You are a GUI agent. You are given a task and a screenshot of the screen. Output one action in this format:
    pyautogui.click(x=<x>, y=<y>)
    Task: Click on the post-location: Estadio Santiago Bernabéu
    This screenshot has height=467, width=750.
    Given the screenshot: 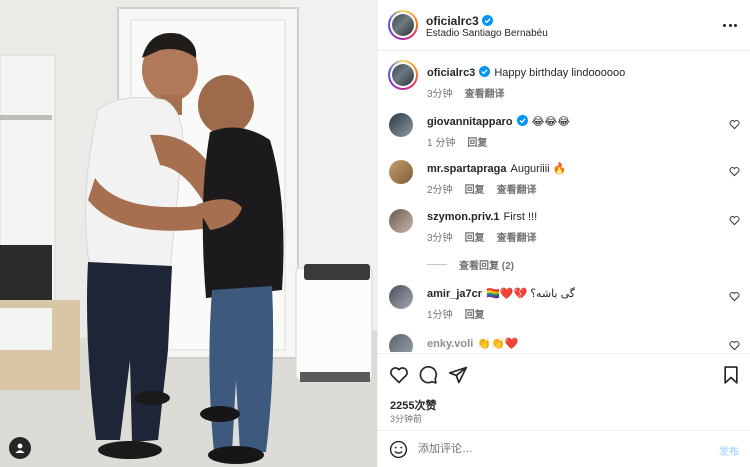 What is the action you would take?
    pyautogui.click(x=487, y=33)
    